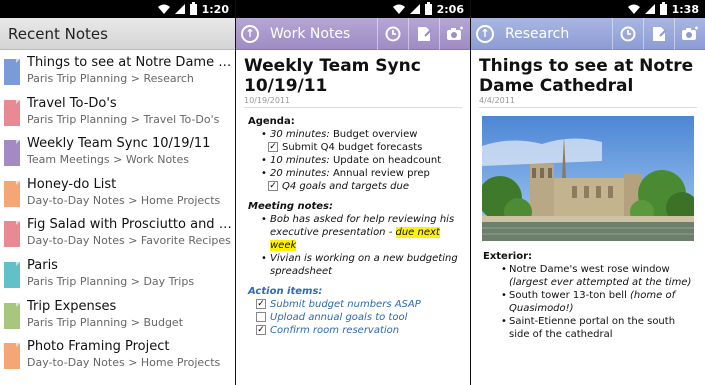  I want to click on note-title: Photo Framing Project, so click(98, 347).